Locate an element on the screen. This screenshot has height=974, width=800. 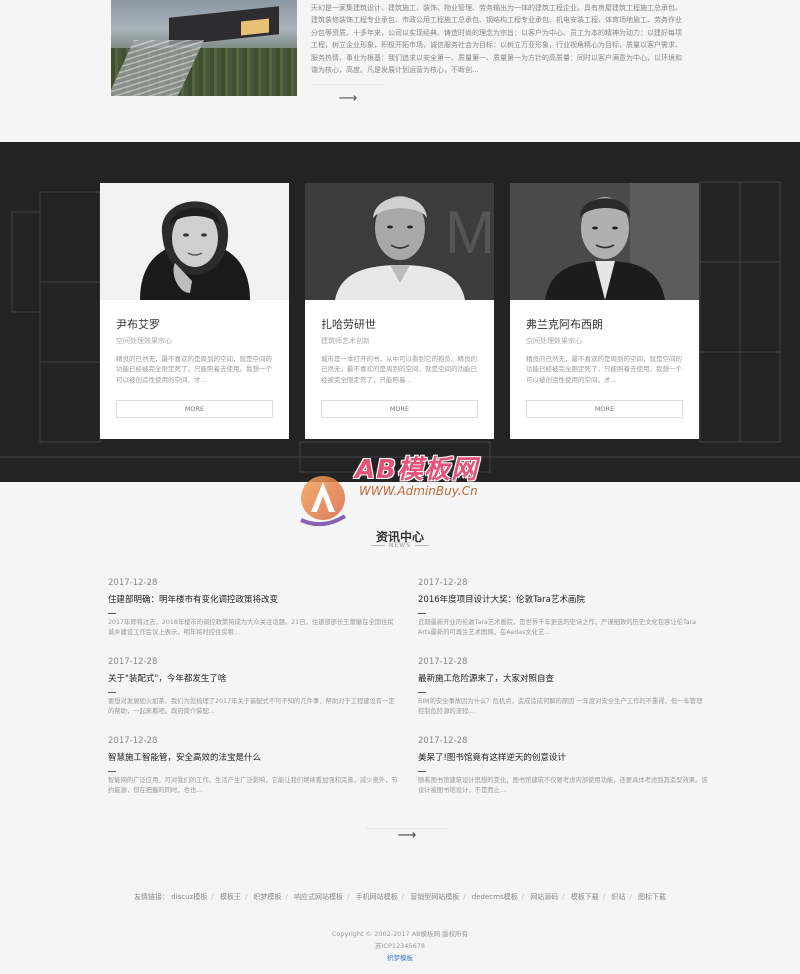
friend-link: 织梦模板 is located at coordinates (267, 897).